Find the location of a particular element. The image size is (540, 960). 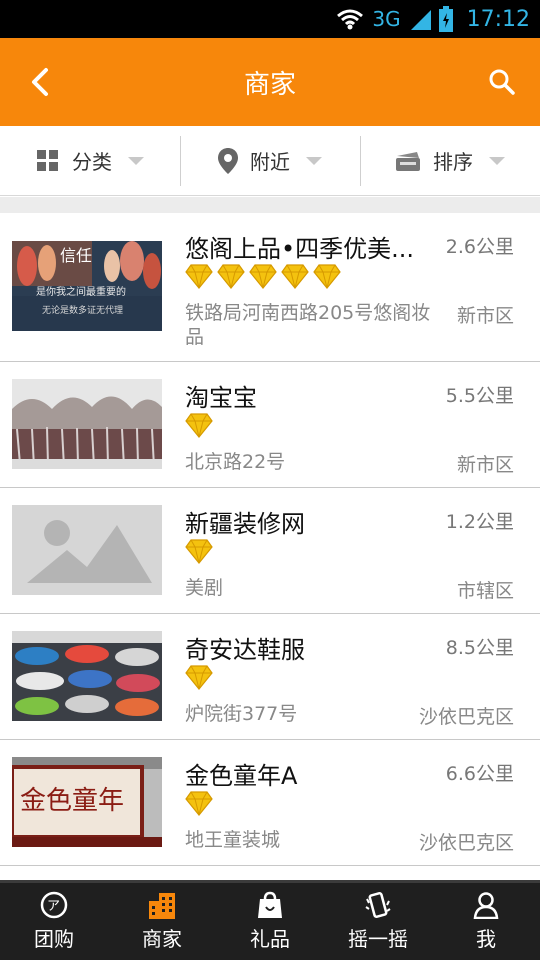

merchant-distance: 8.5公里 is located at coordinates (479, 648).